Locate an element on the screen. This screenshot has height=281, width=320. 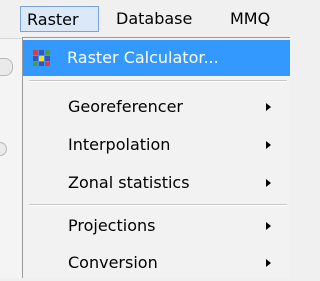
menu-item-label: Conversion is located at coordinates (113, 262).